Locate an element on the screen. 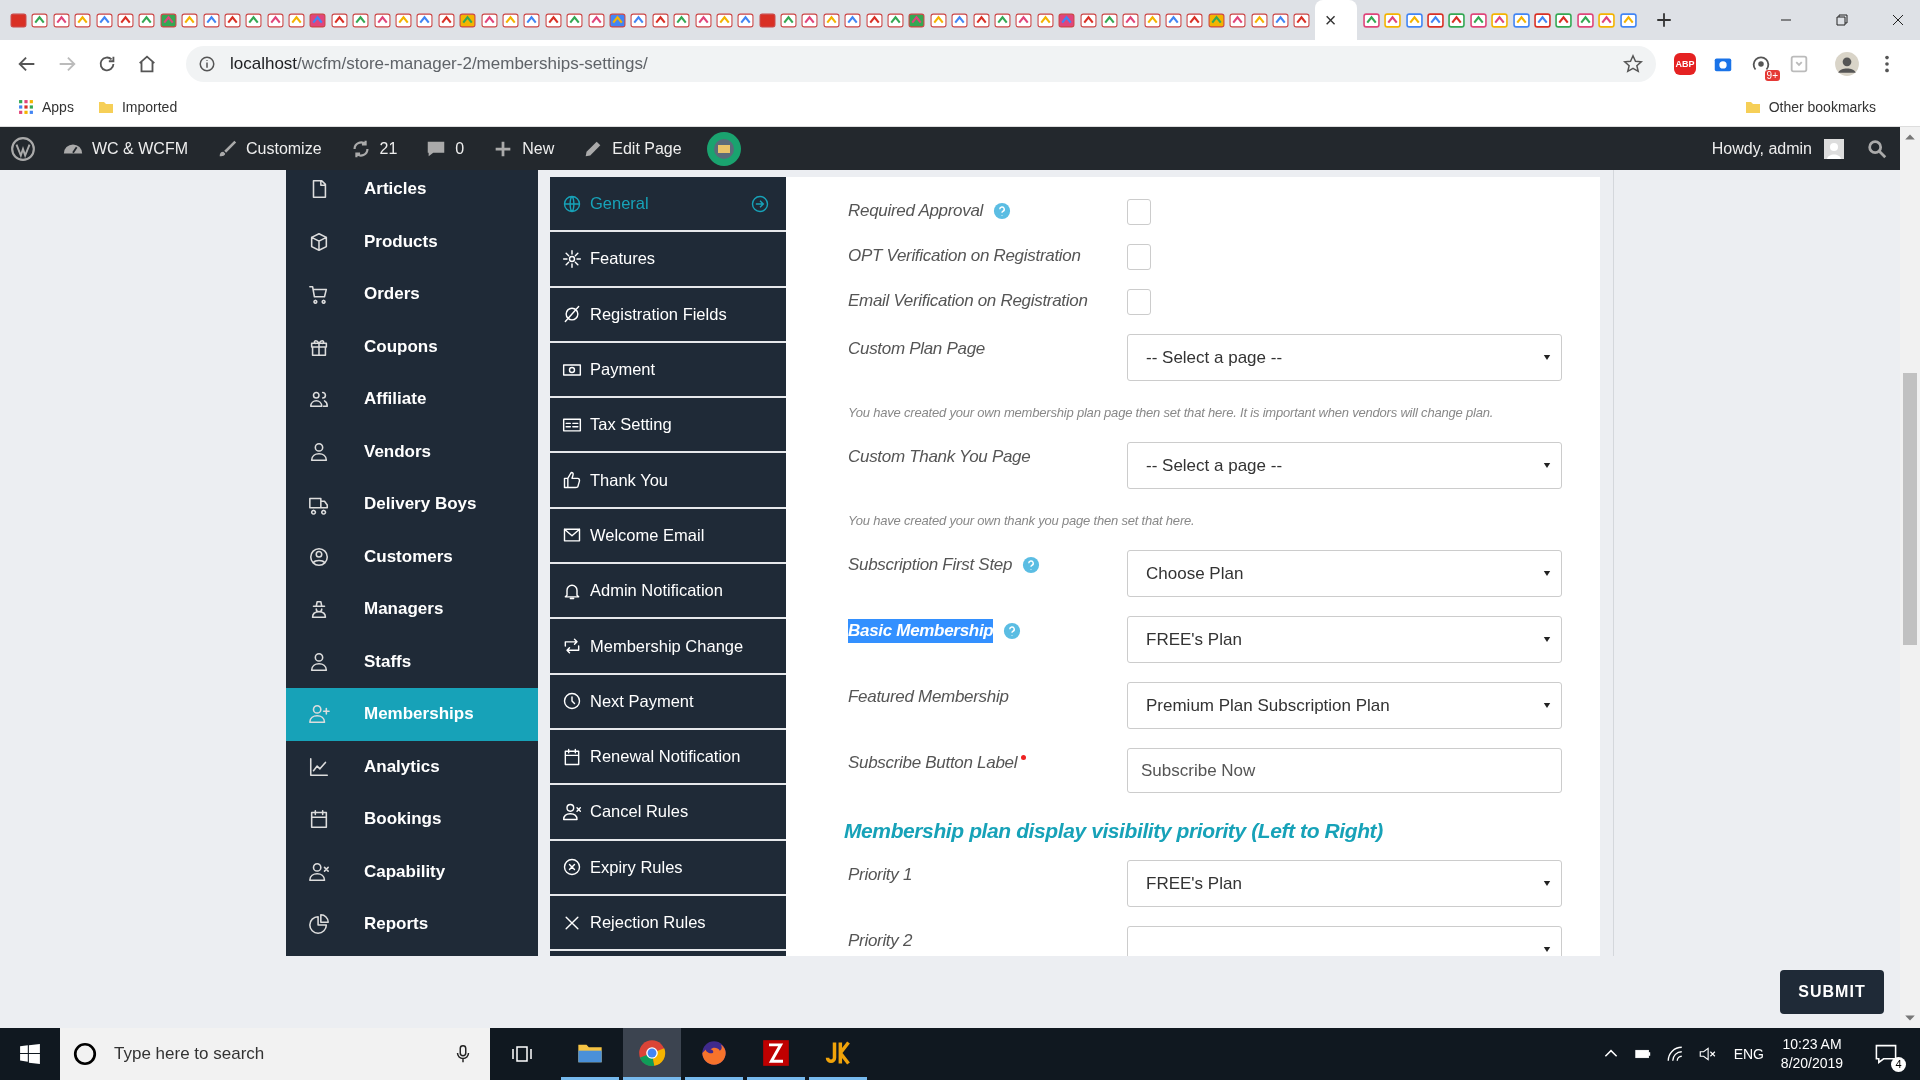 The image size is (1920, 1080). menu-item: Coupons is located at coordinates (412, 346).